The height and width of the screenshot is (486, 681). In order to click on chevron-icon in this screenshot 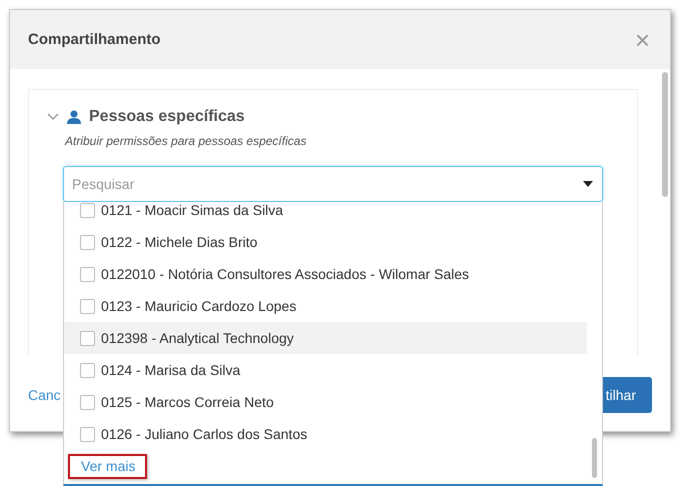, I will do `click(53, 117)`.